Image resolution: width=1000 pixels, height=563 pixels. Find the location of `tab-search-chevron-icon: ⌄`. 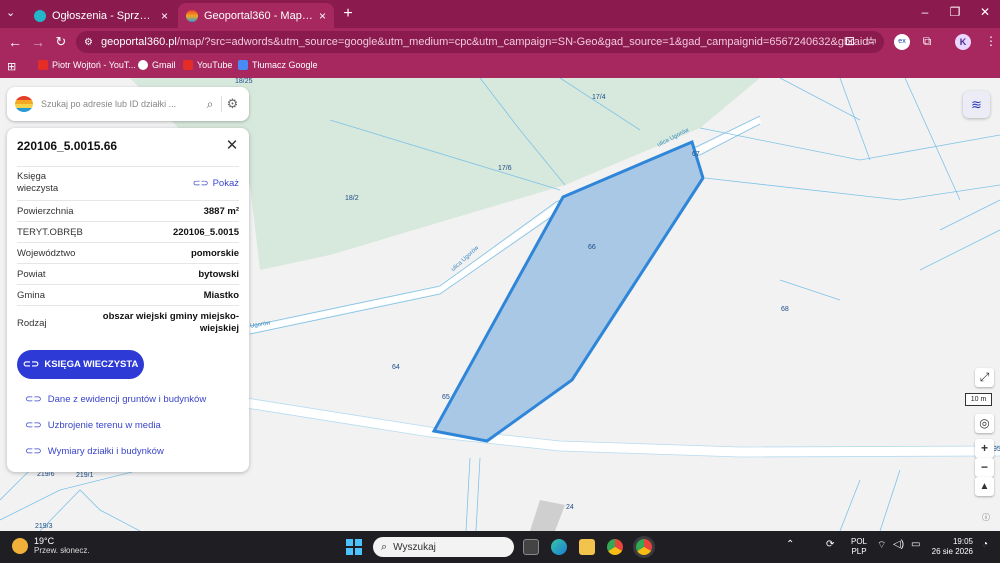

tab-search-chevron-icon: ⌄ is located at coordinates (10, 12).